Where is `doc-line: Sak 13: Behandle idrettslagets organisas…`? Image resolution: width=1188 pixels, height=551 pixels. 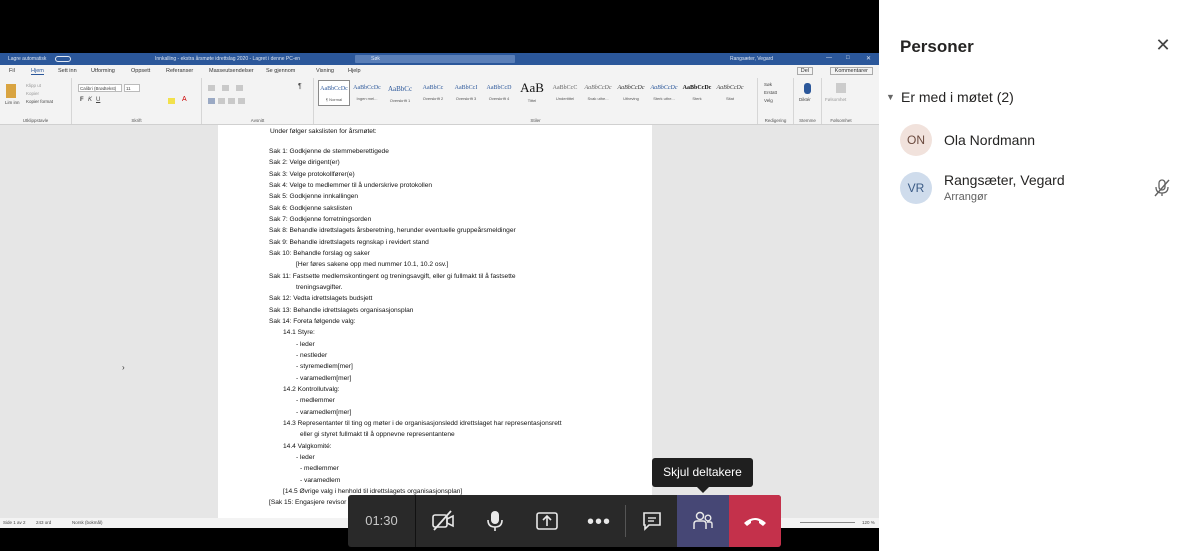 doc-line: Sak 13: Behandle idrettslagets organisas… is located at coordinates (341, 310).